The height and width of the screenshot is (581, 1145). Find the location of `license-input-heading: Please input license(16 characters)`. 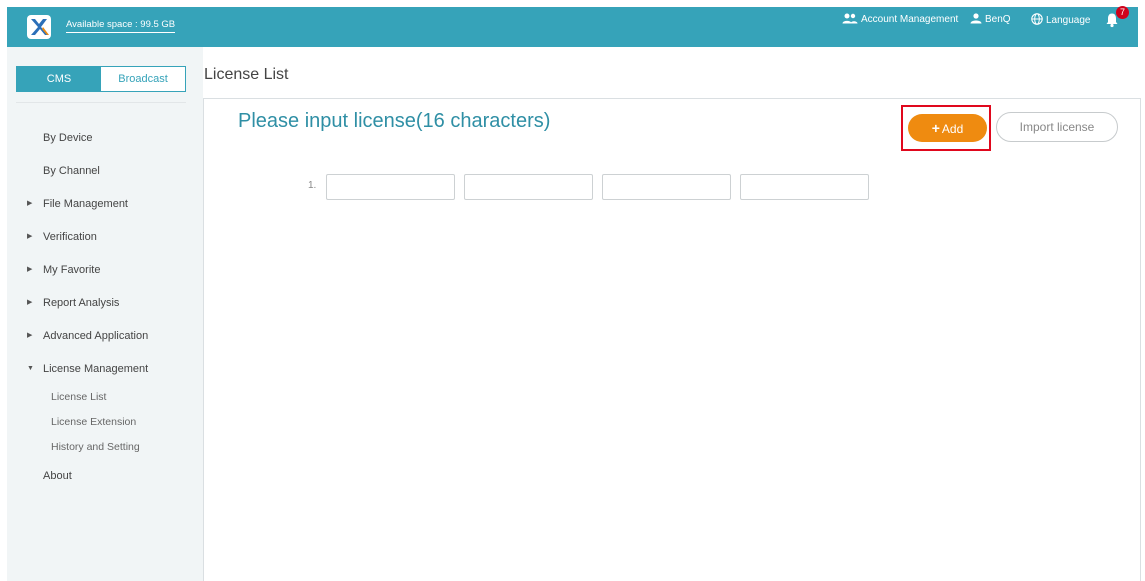

license-input-heading: Please input license(16 characters) is located at coordinates (394, 121).